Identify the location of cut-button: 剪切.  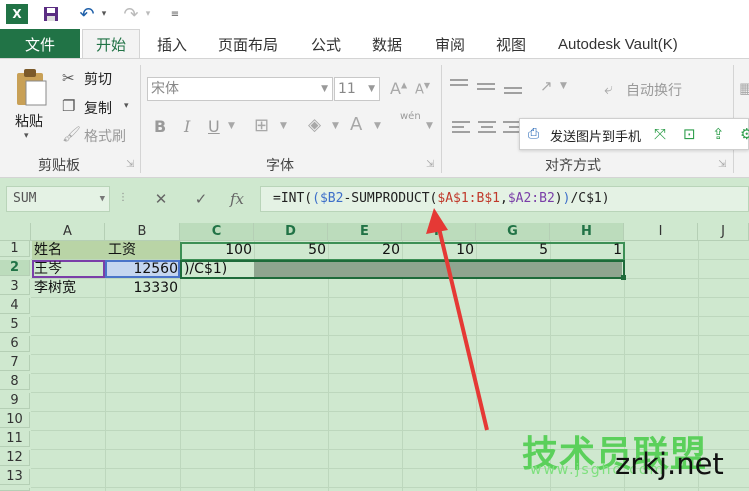
(98, 79).